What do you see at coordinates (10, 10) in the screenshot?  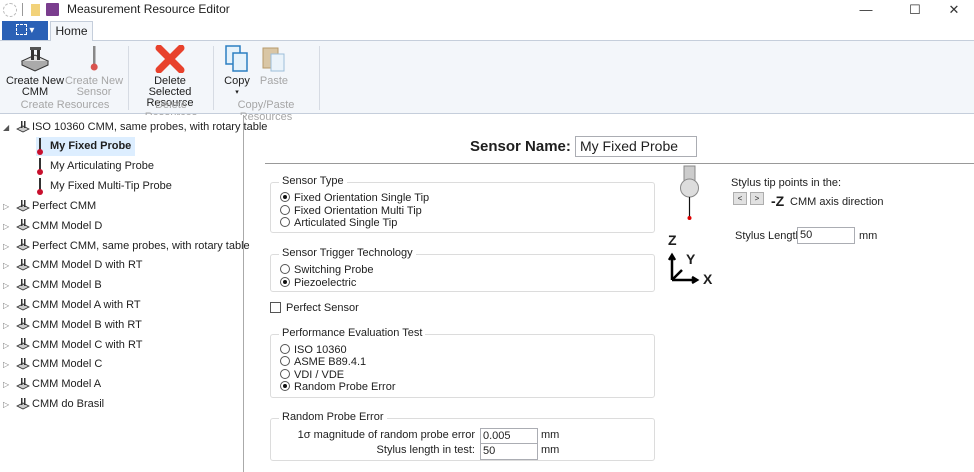 I see `app-icon` at bounding box center [10, 10].